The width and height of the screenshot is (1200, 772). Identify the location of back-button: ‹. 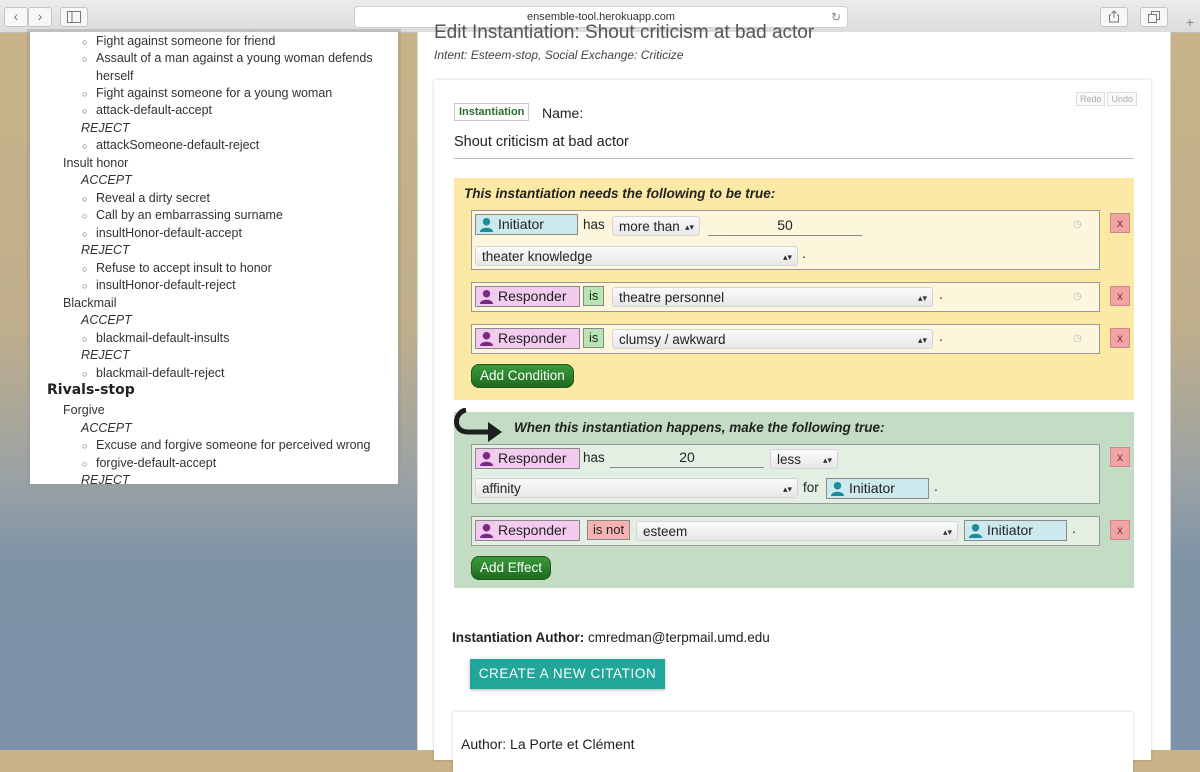
(16, 17).